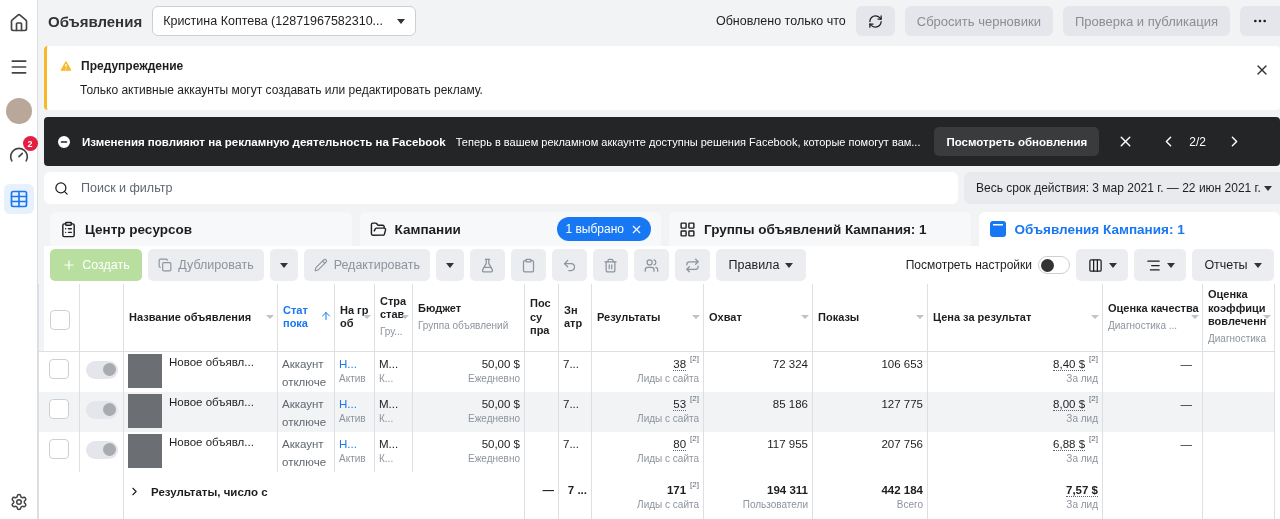 The height and width of the screenshot is (519, 1280). Describe the element at coordinates (656, 411) in the screenshot. I see `table-row: Новое объявл... Аккаунт отключе Н... Актив М... К... 50,00 $ Ежедневно 7... 53 [2] Лиды с сайта 85 186 127 775 8,00 $ [2] За лид —` at that location.